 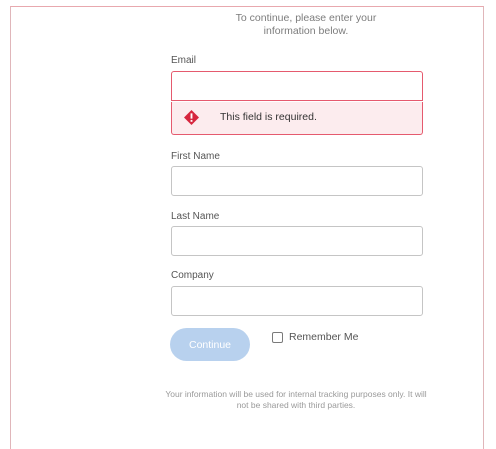 What do you see at coordinates (297, 181) in the screenshot?
I see `first-name-field` at bounding box center [297, 181].